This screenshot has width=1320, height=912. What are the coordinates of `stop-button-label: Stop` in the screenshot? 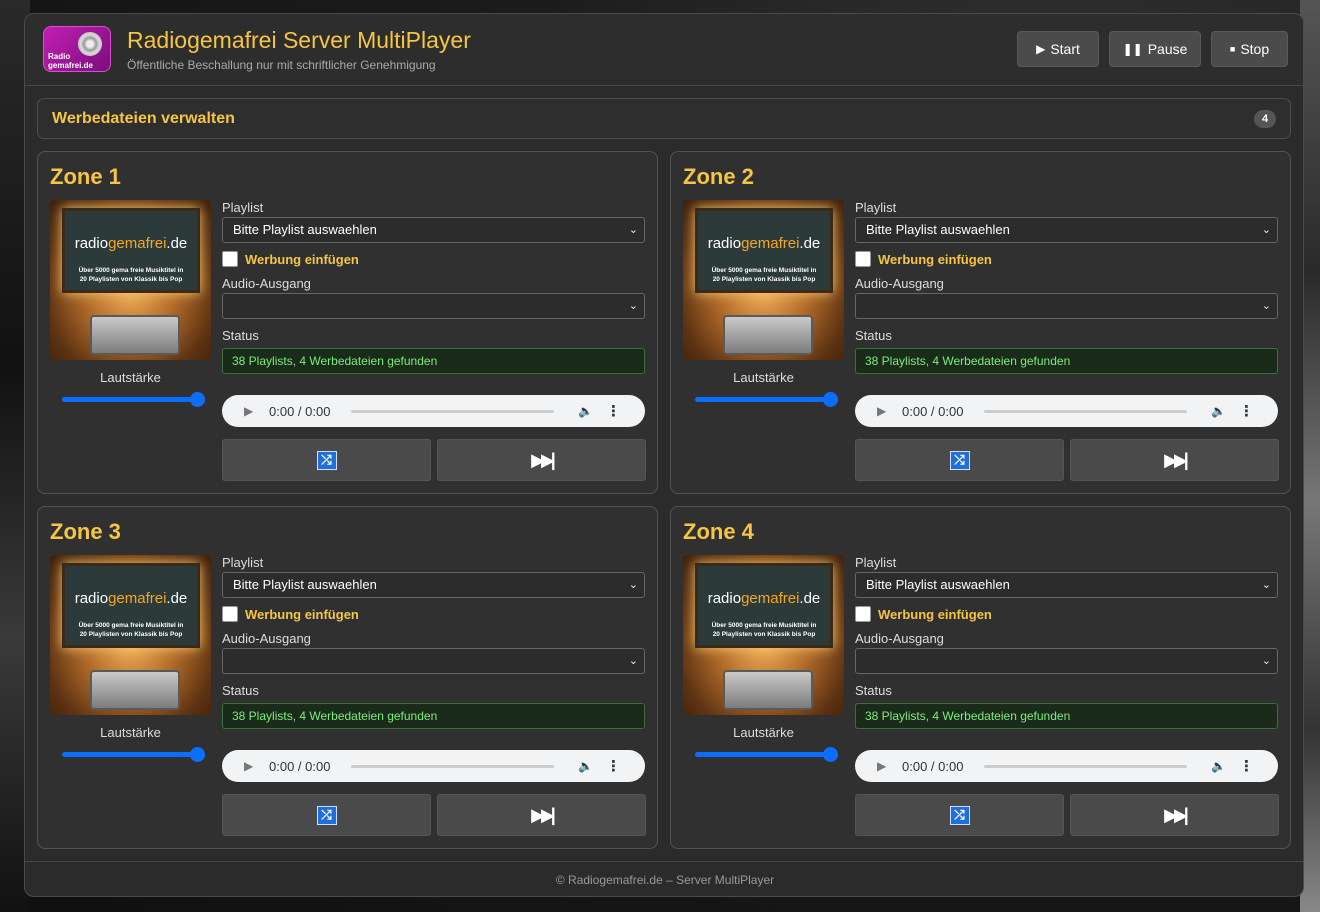 It's located at (1255, 49).